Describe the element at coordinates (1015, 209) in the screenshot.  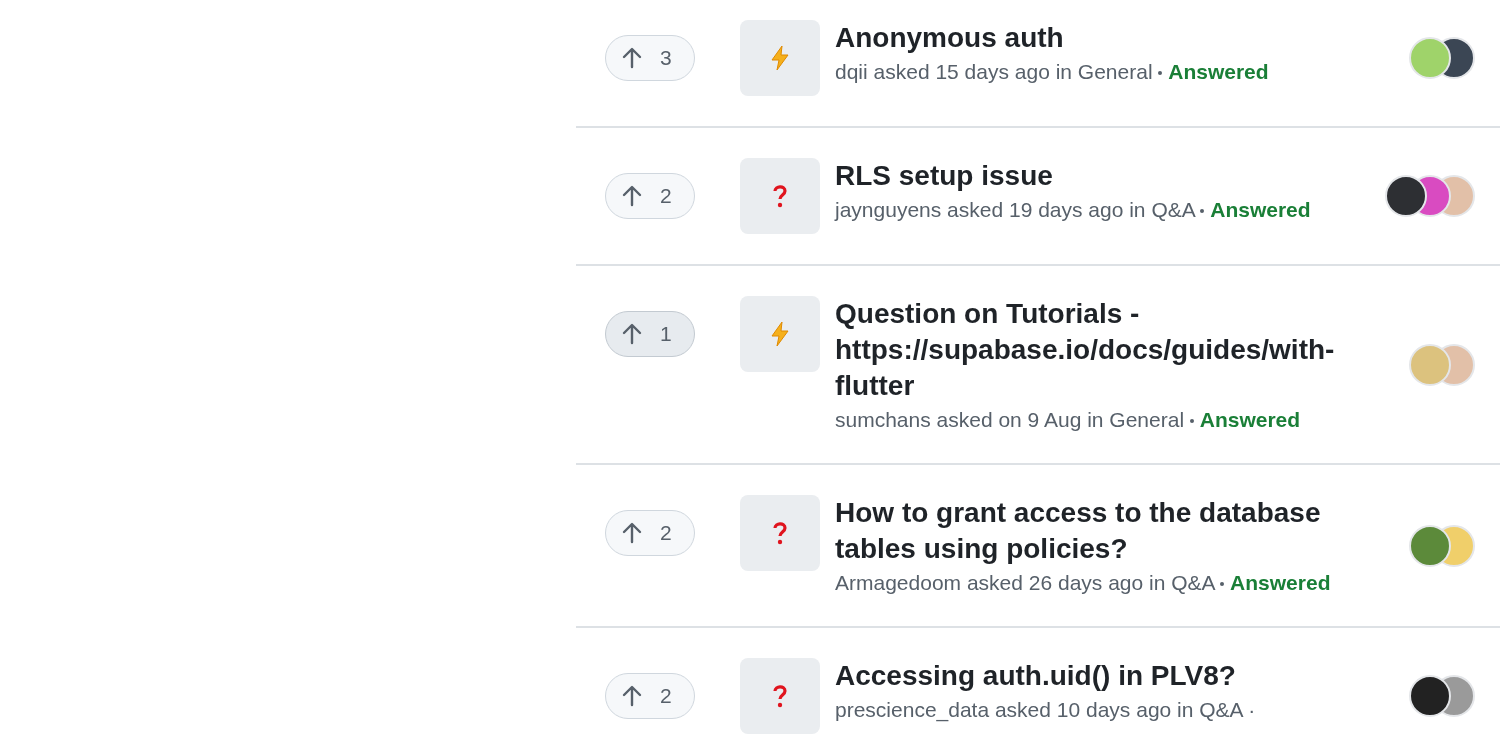
I see `discussion-meta: jaynguyens asked 19 days ago in Q&A` at that location.